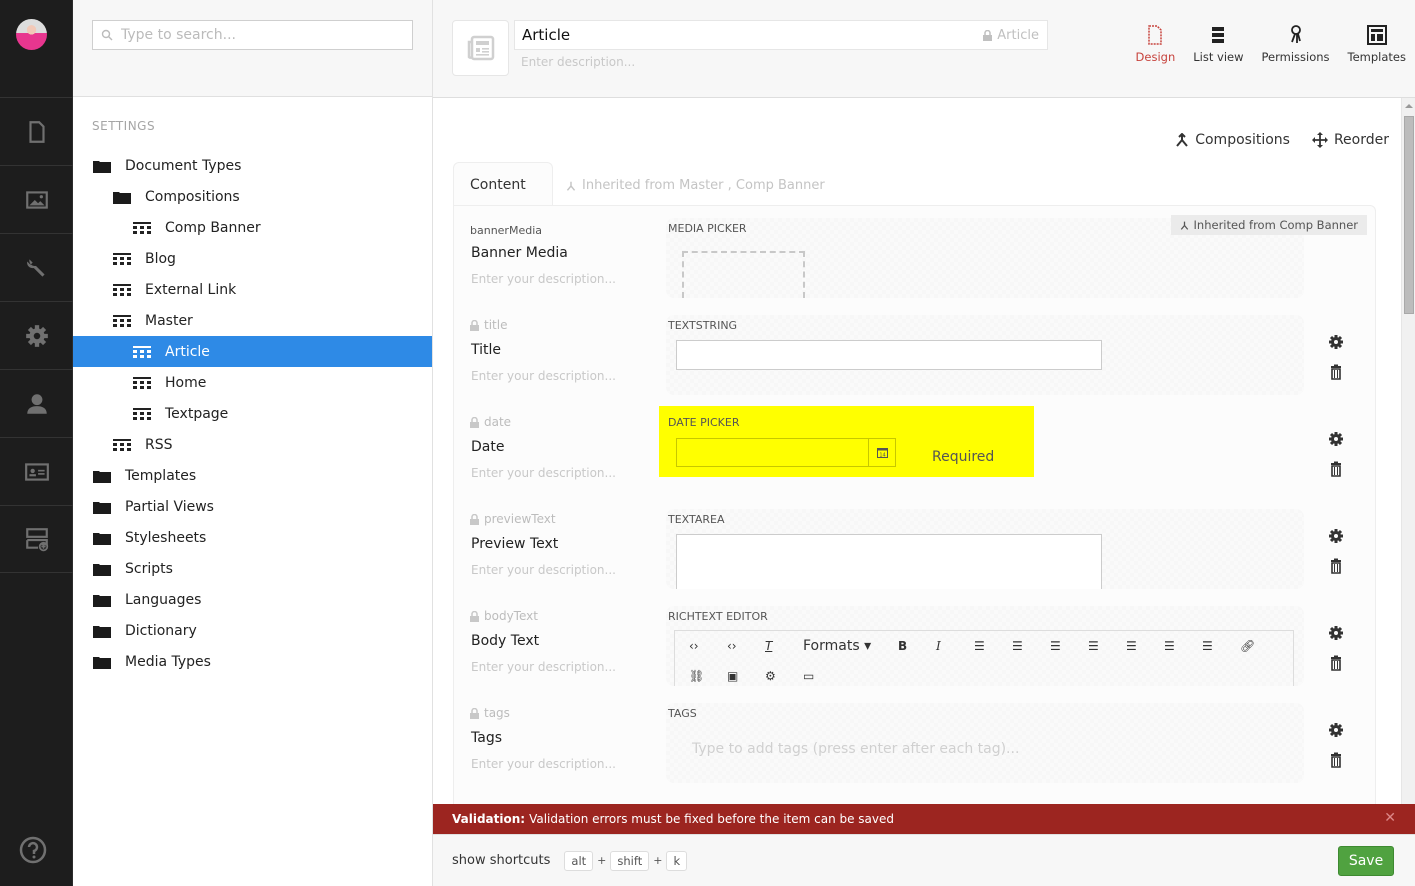  What do you see at coordinates (486, 738) in the screenshot?
I see `property-label: Tags` at bounding box center [486, 738].